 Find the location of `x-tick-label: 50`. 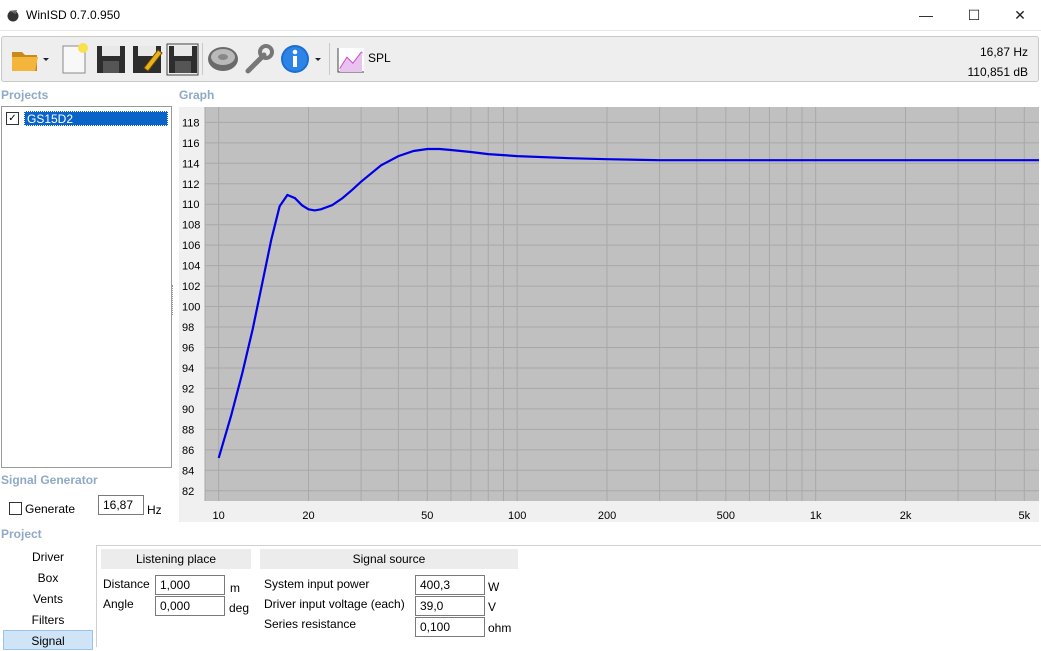

x-tick-label: 50 is located at coordinates (427, 516).